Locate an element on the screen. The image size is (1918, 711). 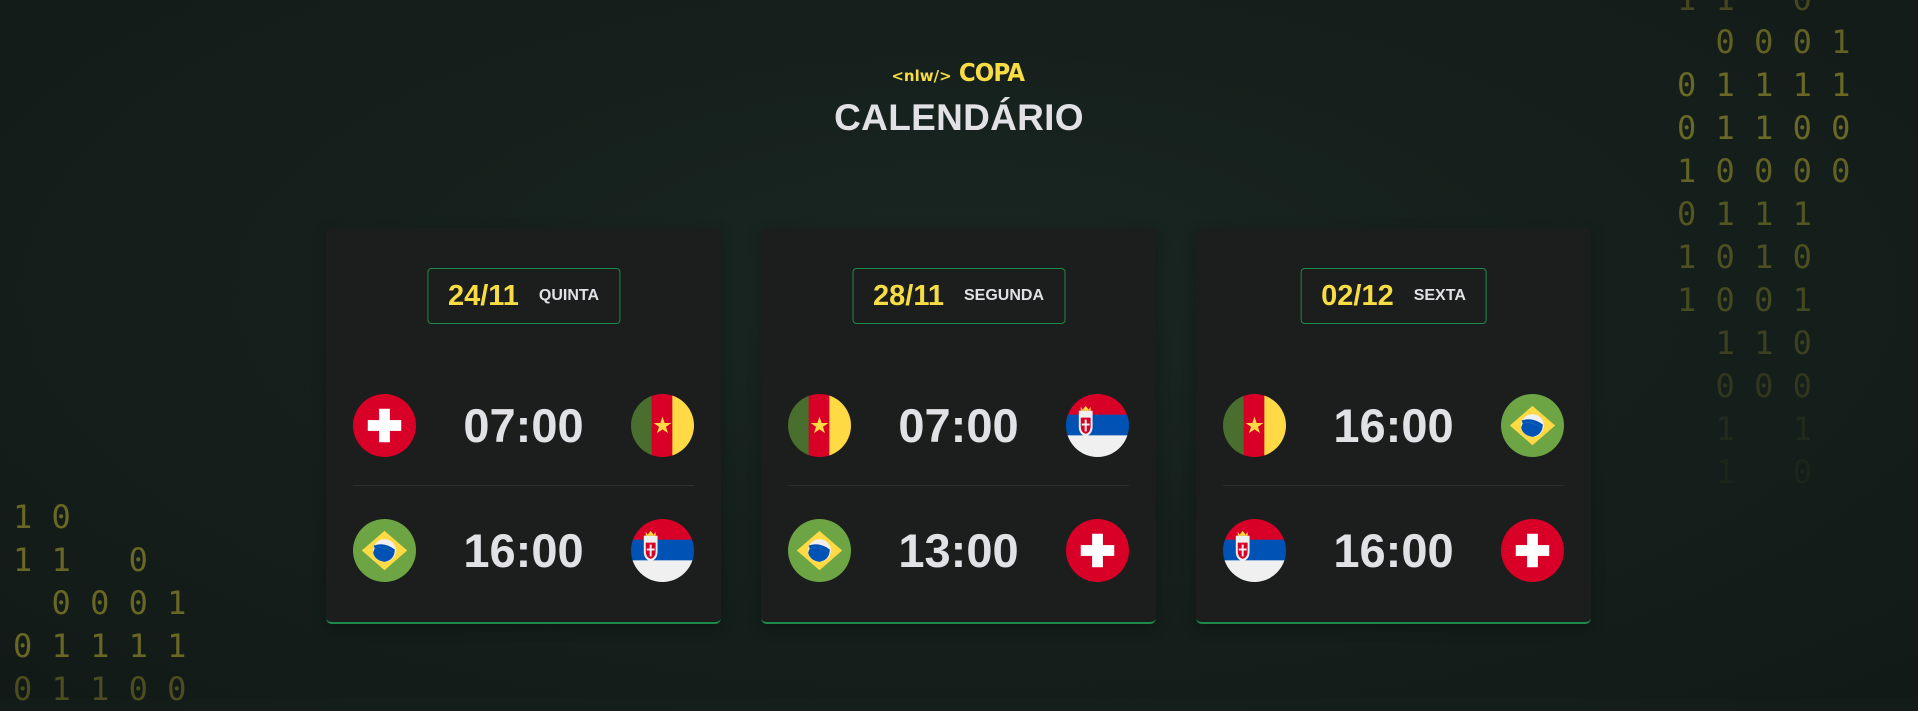
binary-decoration-left: 1 01 1 0 0 0 0 10 1 1 1 10 1 1 0 0 is located at coordinates (100, 603).